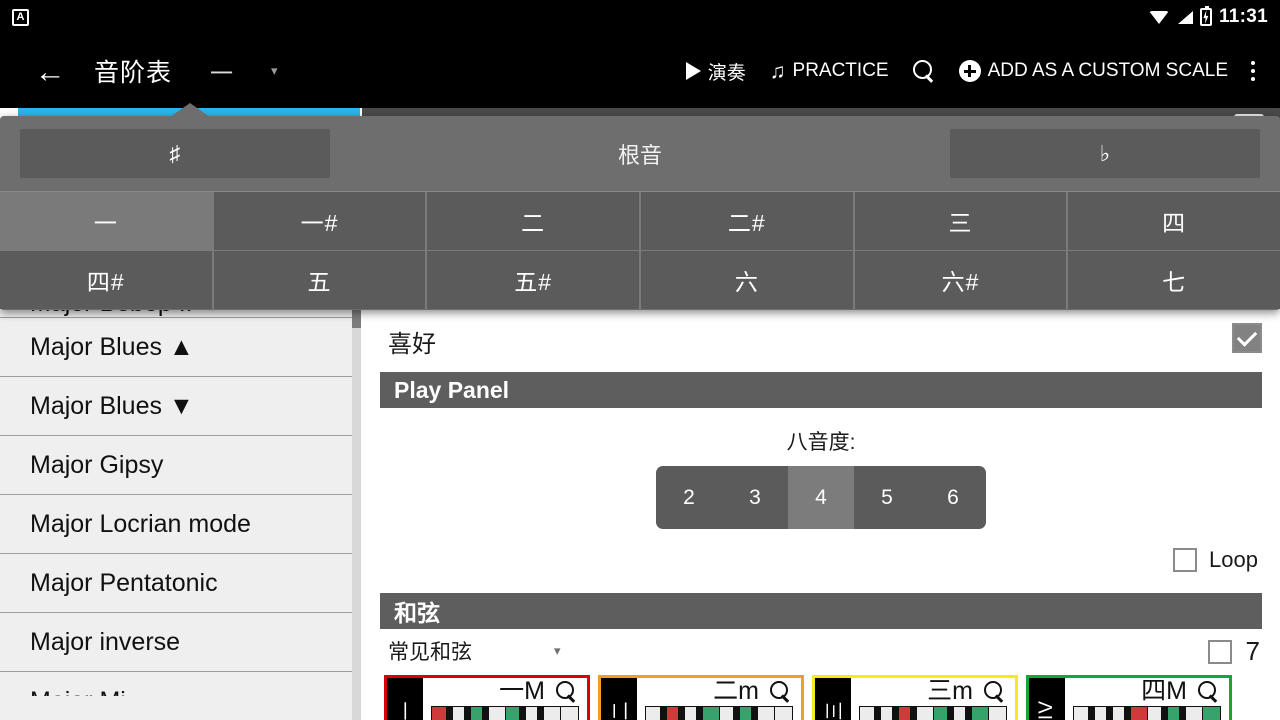 This screenshot has width=1280, height=720. What do you see at coordinates (719, 699) in the screenshot?
I see `chord-card-body: 二m` at bounding box center [719, 699].